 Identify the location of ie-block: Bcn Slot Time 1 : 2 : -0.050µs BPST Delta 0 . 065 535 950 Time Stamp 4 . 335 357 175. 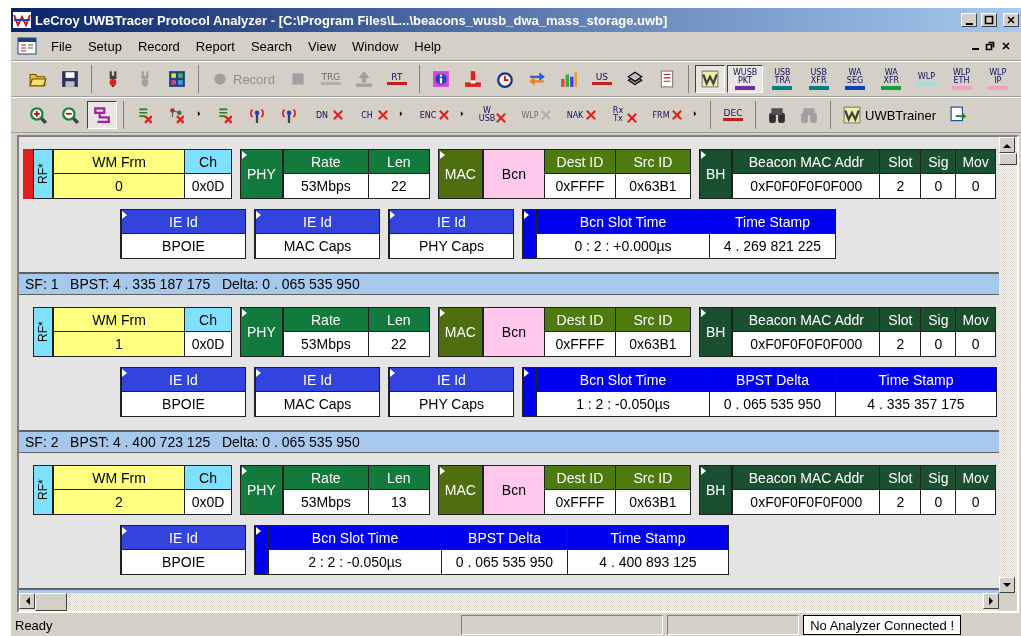
(759, 392).